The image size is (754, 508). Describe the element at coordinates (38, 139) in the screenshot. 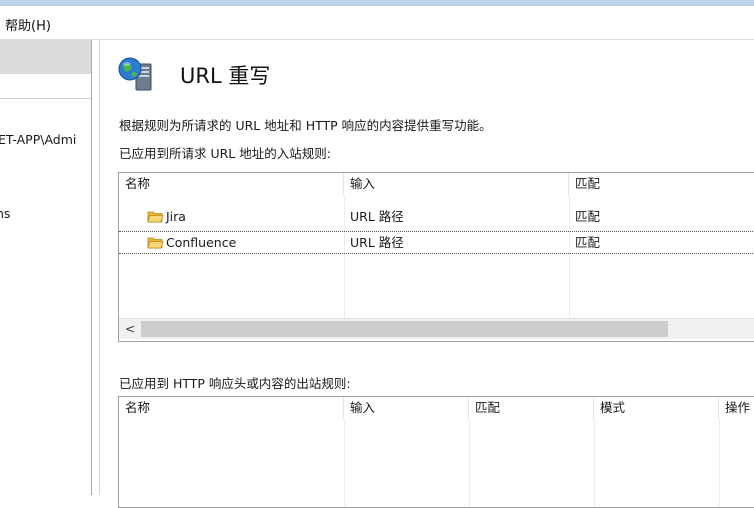

I see `tree-node-server: ET-APP\Admi` at that location.